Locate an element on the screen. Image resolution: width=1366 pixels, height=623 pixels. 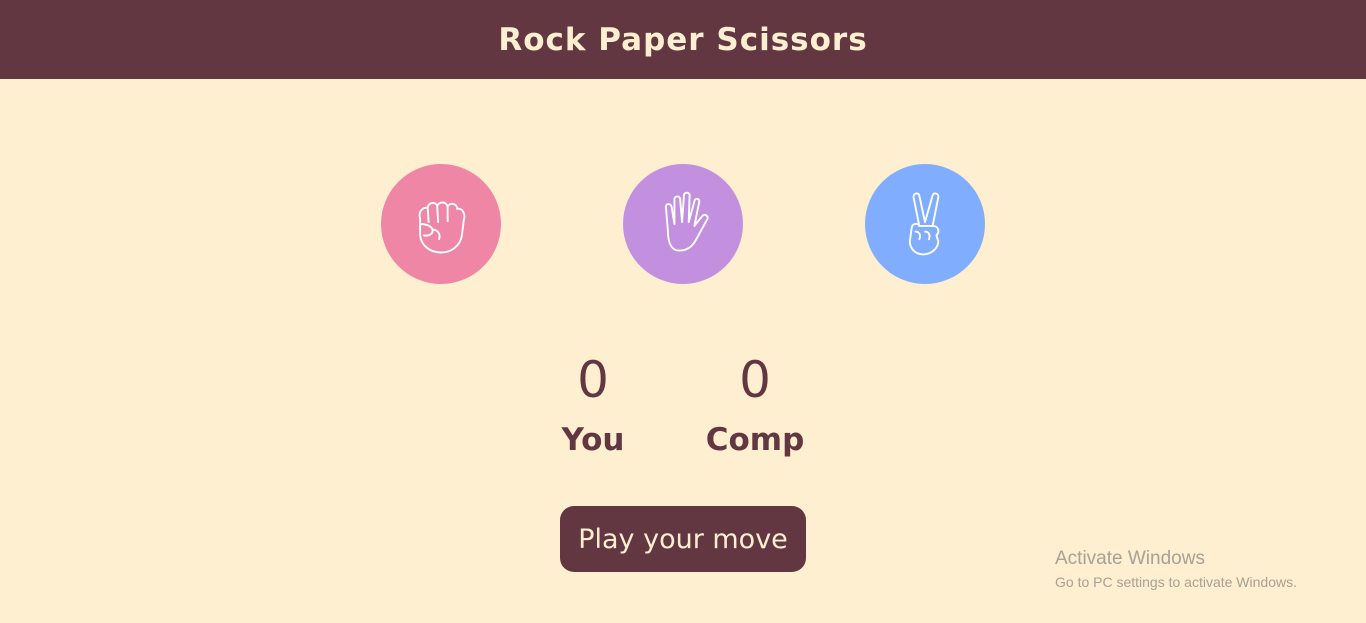
comp-score-label: Comp is located at coordinates (755, 440).